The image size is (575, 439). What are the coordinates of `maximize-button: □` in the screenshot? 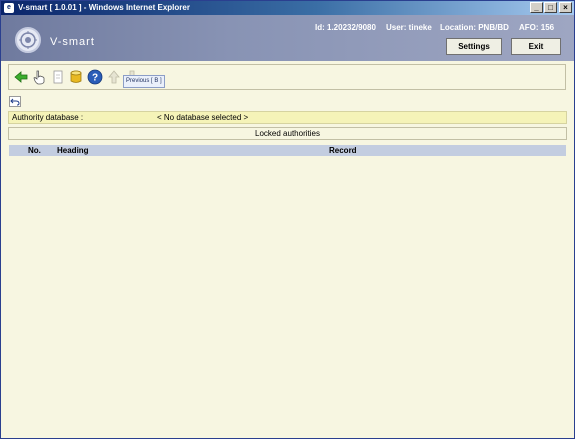 It's located at (550, 7).